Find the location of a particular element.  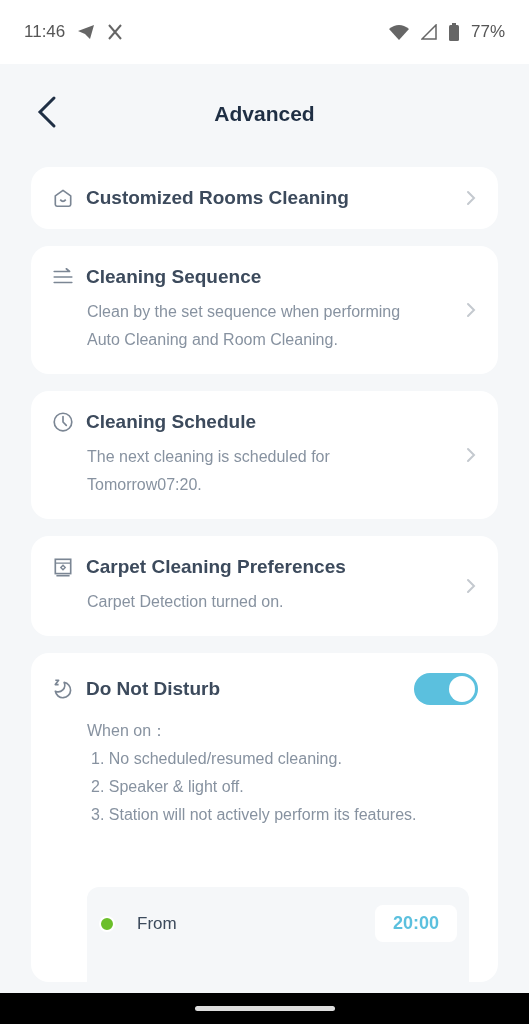

note-line: 1. No scheduled/resumed cleaning. is located at coordinates (216, 759).